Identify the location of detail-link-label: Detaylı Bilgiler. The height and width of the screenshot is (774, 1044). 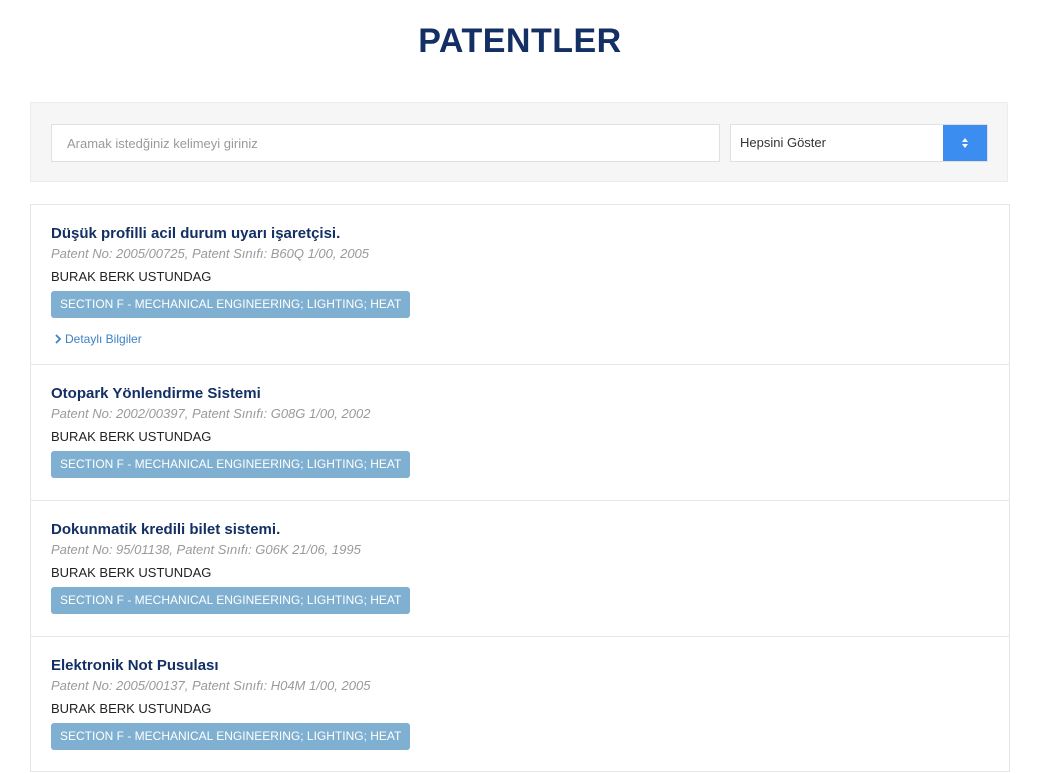
(103, 339).